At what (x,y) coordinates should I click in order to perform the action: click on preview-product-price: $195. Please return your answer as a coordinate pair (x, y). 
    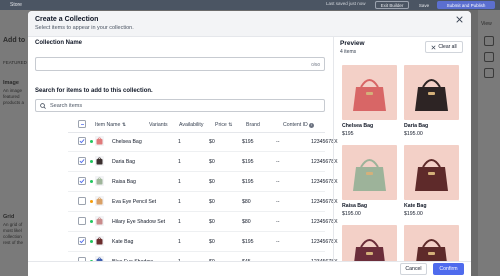
    Looking at the image, I should click on (348, 134).